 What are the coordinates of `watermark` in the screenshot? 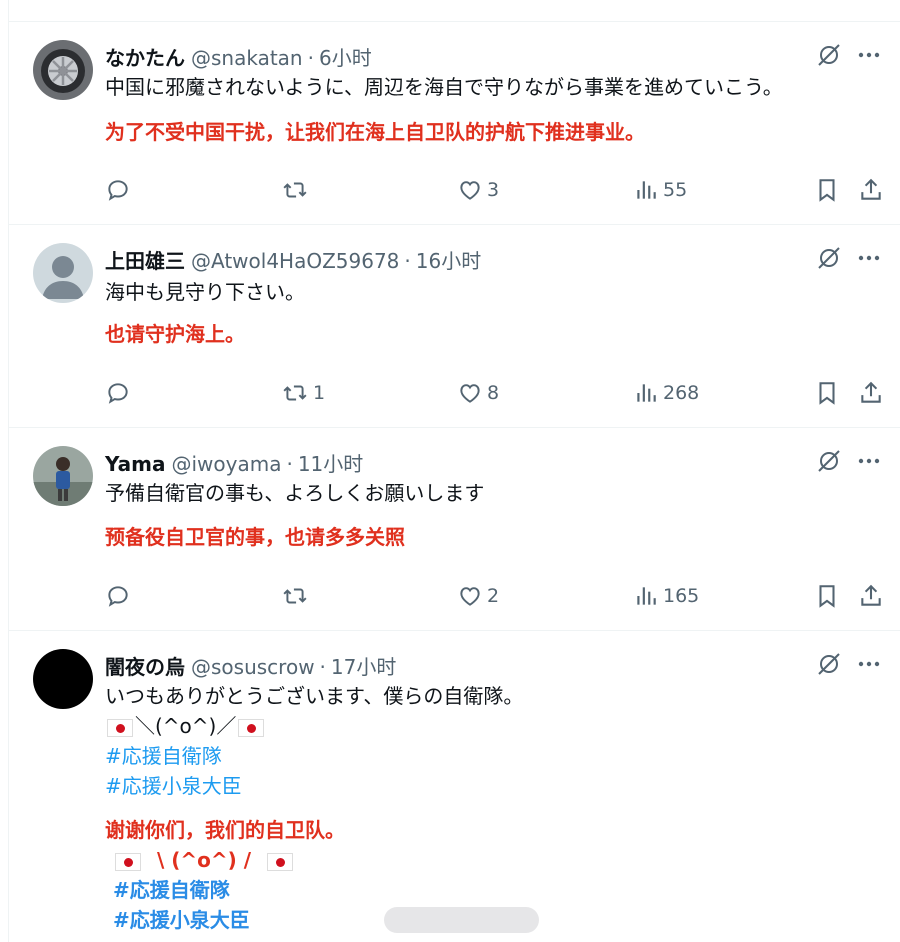 It's located at (461, 920).